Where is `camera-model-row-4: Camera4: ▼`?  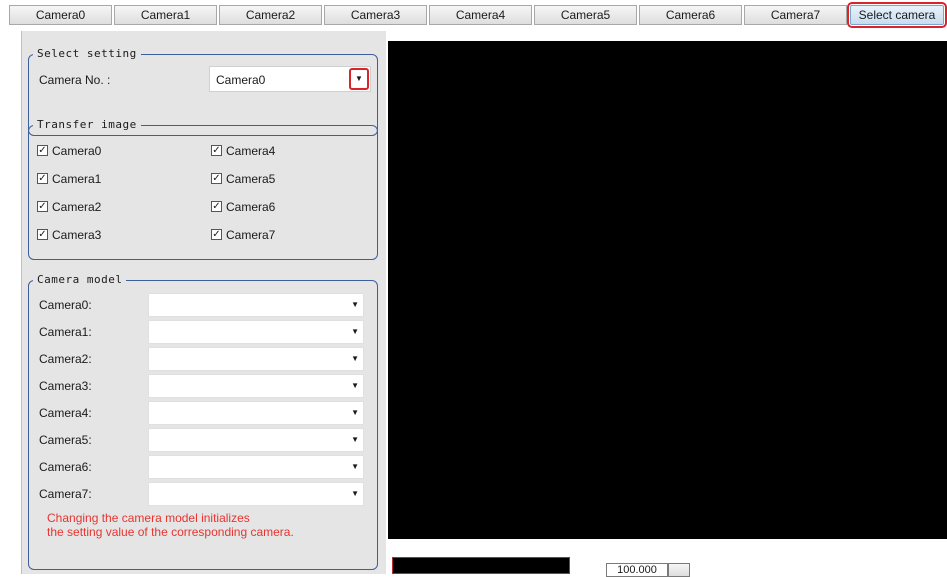 camera-model-row-4: Camera4: ▼ is located at coordinates (205, 413).